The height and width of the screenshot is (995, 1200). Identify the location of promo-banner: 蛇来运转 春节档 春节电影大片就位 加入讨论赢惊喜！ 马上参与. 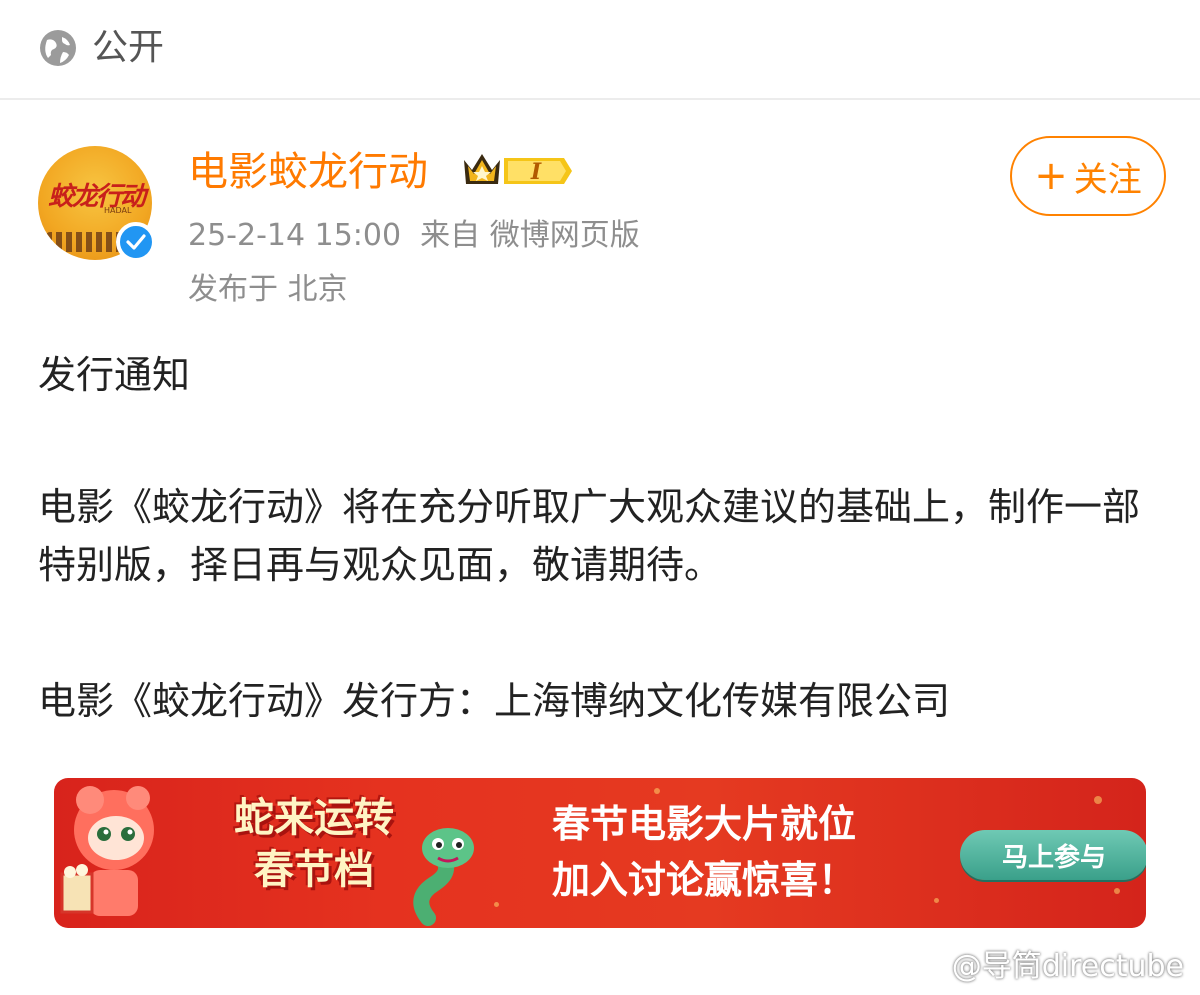
(600, 853).